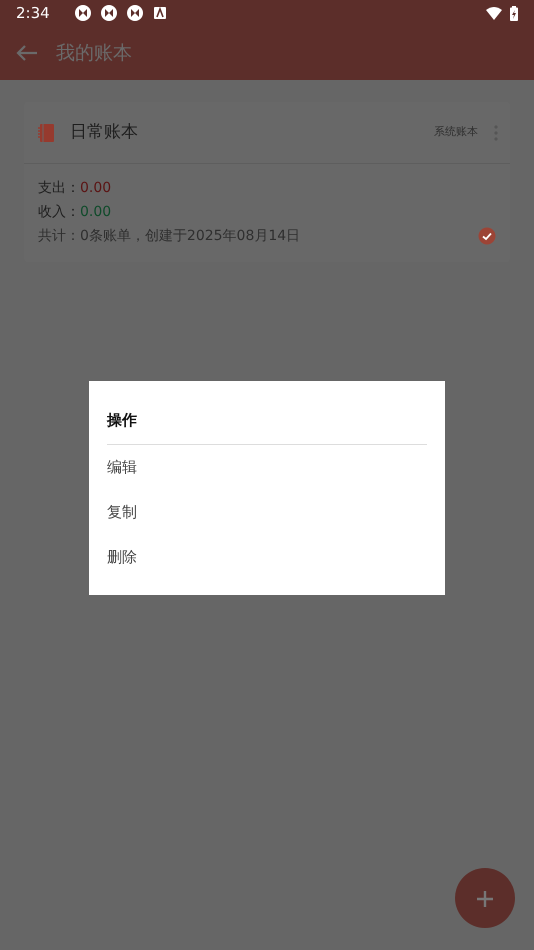 The width and height of the screenshot is (534, 950). What do you see at coordinates (267, 426) in the screenshot?
I see `dialog-title: 操作` at bounding box center [267, 426].